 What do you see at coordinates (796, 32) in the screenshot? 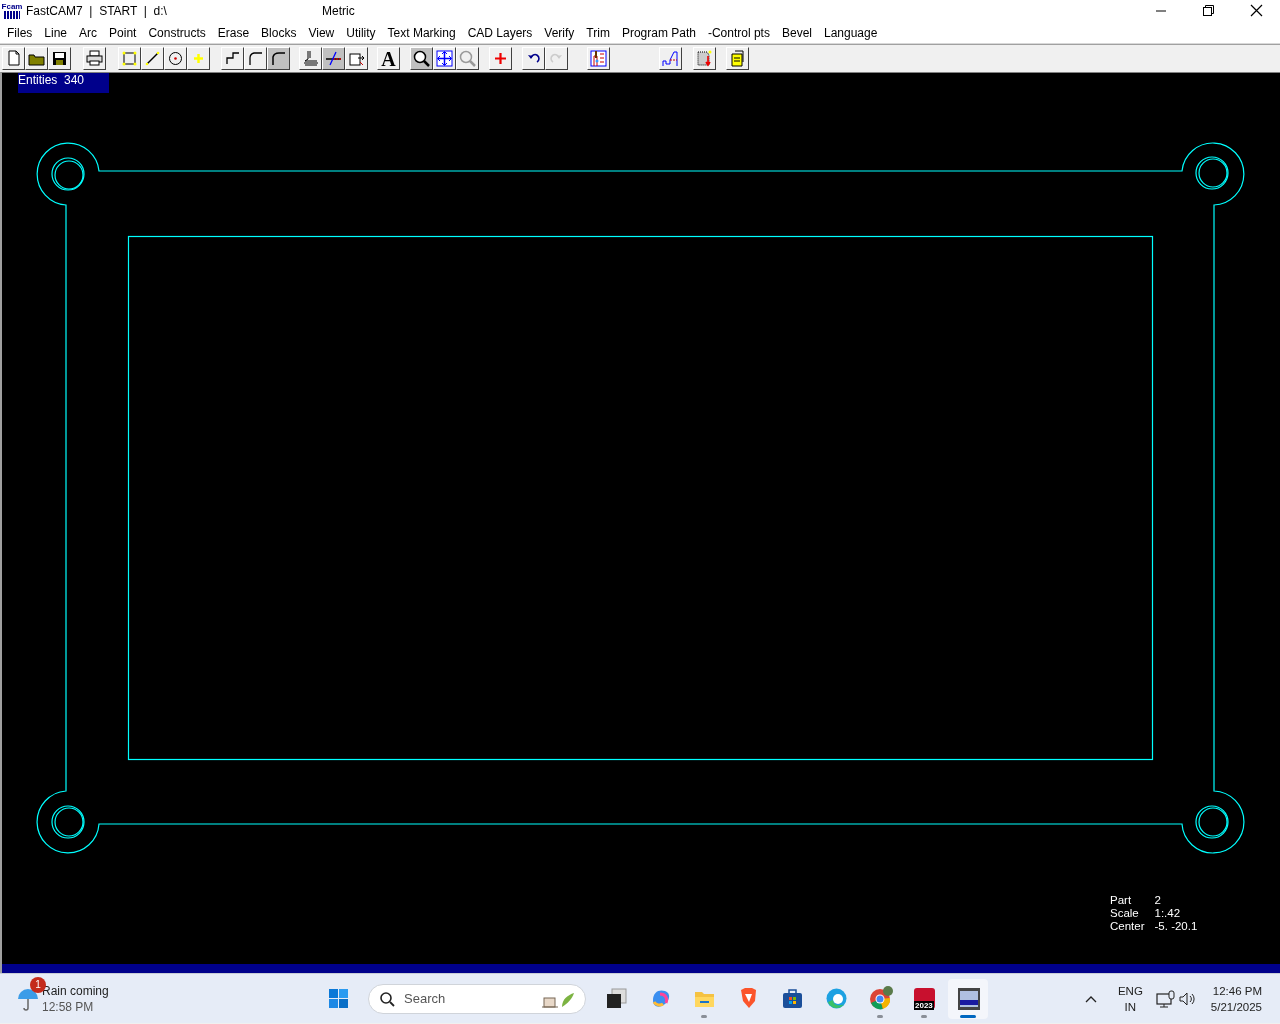
I see `menu-item: Bevel` at bounding box center [796, 32].